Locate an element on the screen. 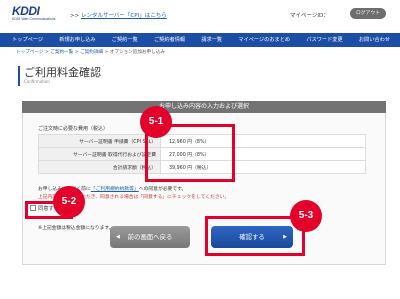 Image resolution: width=400 pixels, height=299 pixels. back-button: ◀ 前の画面へ戻る is located at coordinates (150, 237).